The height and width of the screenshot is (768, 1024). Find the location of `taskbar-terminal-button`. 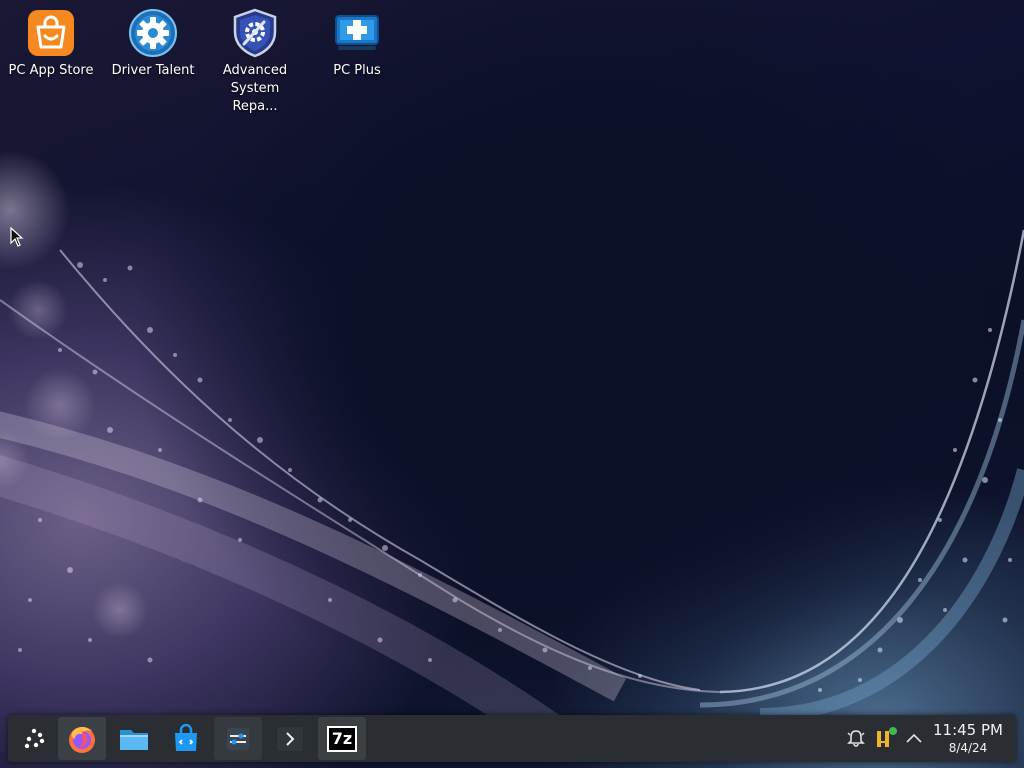

taskbar-terminal-button is located at coordinates (290, 738).